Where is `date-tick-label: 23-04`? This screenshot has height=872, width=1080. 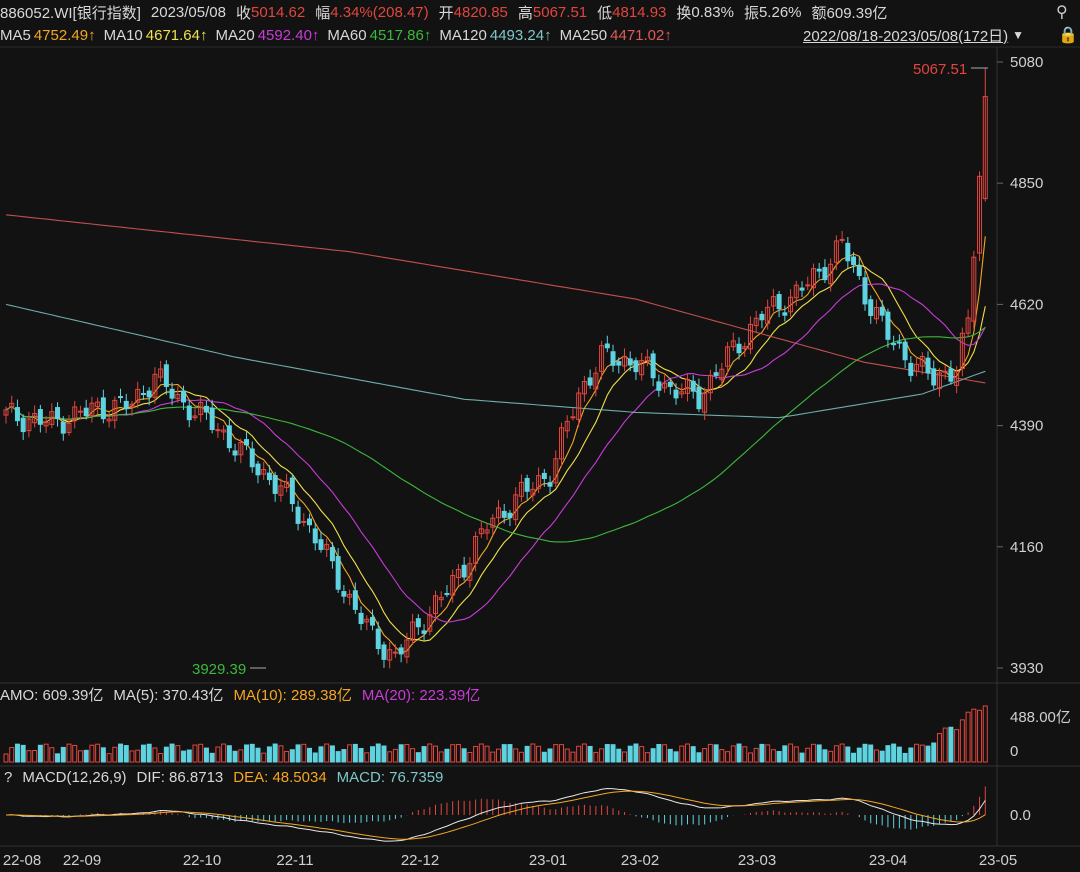
date-tick-label: 23-04 is located at coordinates (888, 860).